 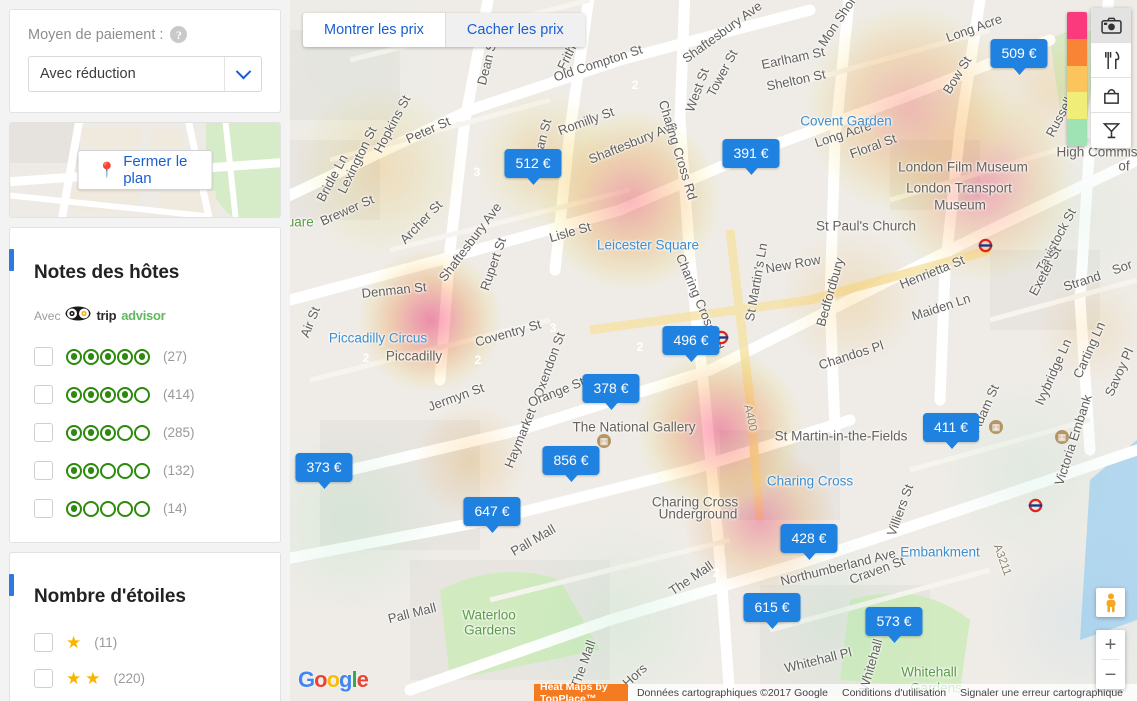 I want to click on category-restaurant-button, so click(x=1111, y=60).